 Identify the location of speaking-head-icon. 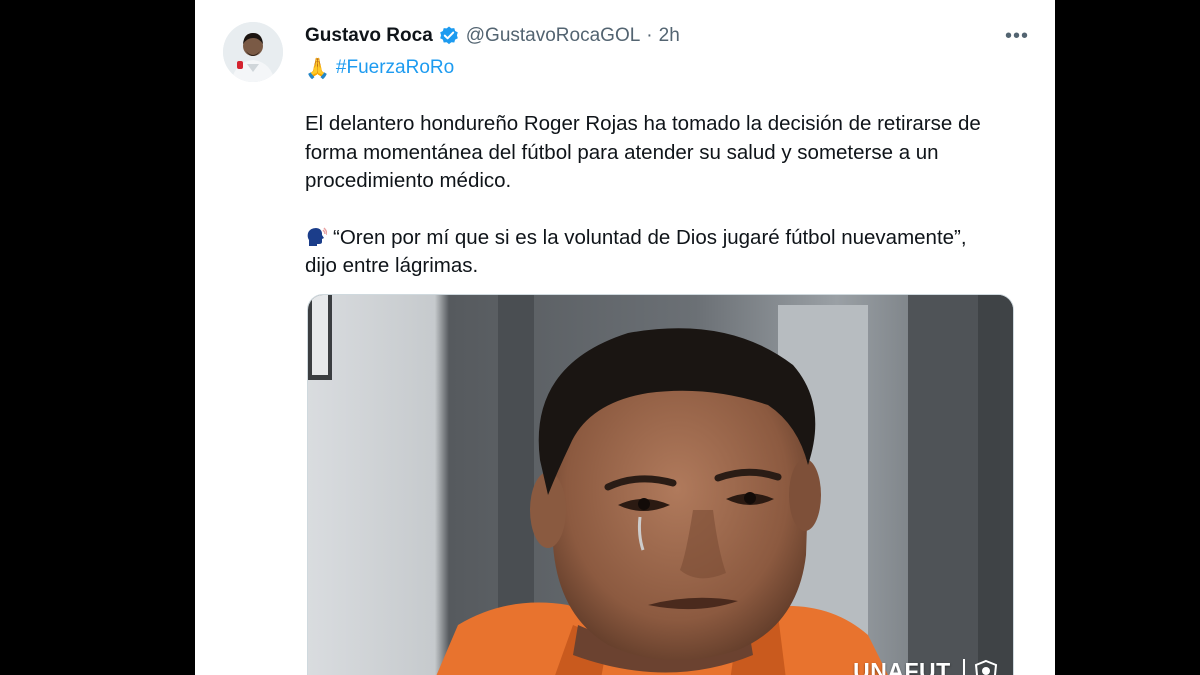
(316, 237).